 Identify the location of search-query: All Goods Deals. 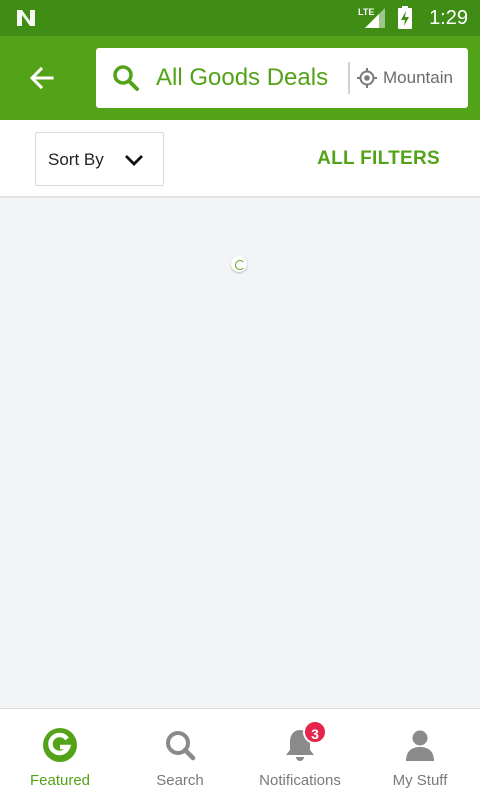
(242, 77).